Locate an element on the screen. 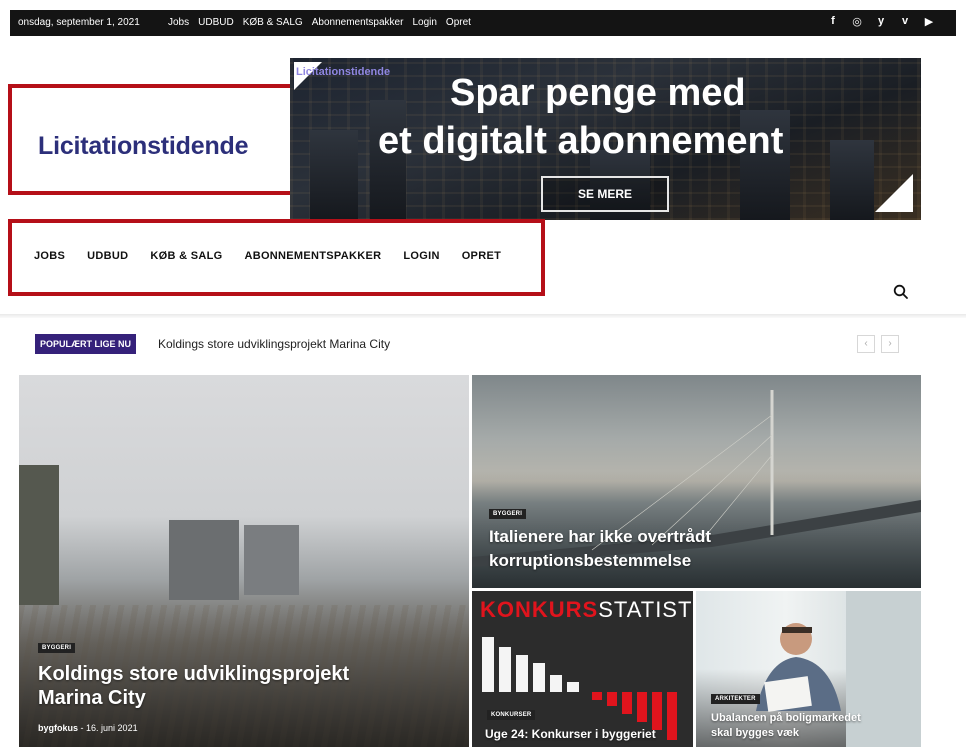 The image size is (966, 747). article-date: 16. juni 2021 is located at coordinates (112, 728).